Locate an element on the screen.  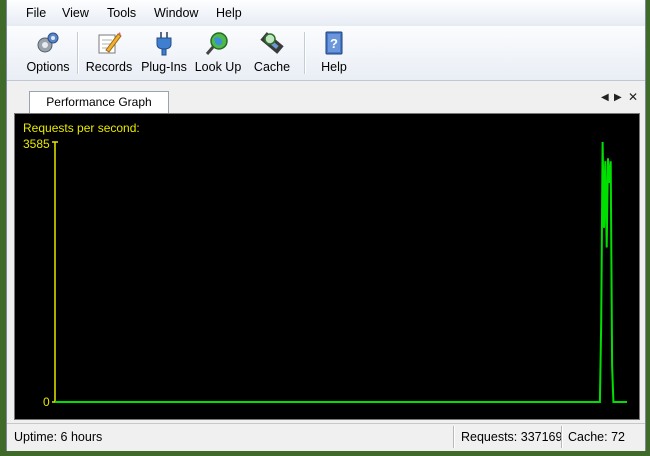
help-button: ? Help is located at coordinates (334, 53).